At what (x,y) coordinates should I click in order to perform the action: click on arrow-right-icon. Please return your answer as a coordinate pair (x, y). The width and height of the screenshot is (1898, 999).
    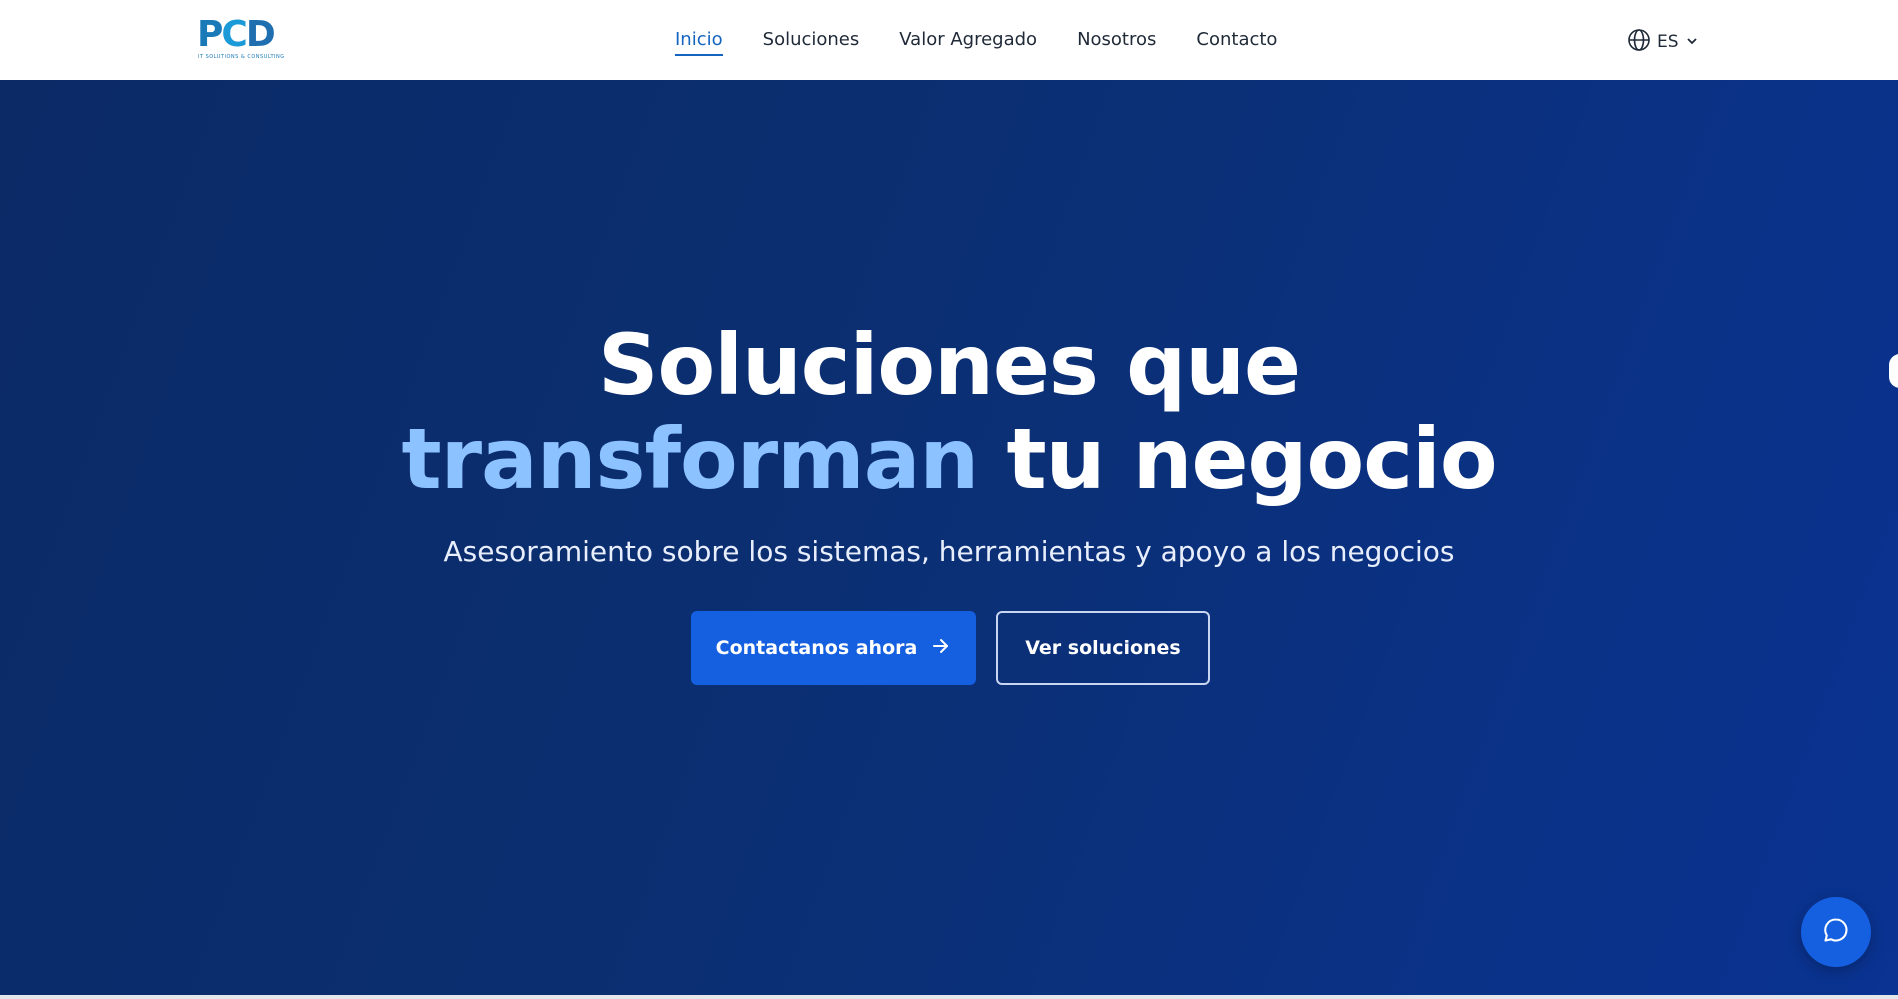
    Looking at the image, I should click on (941, 648).